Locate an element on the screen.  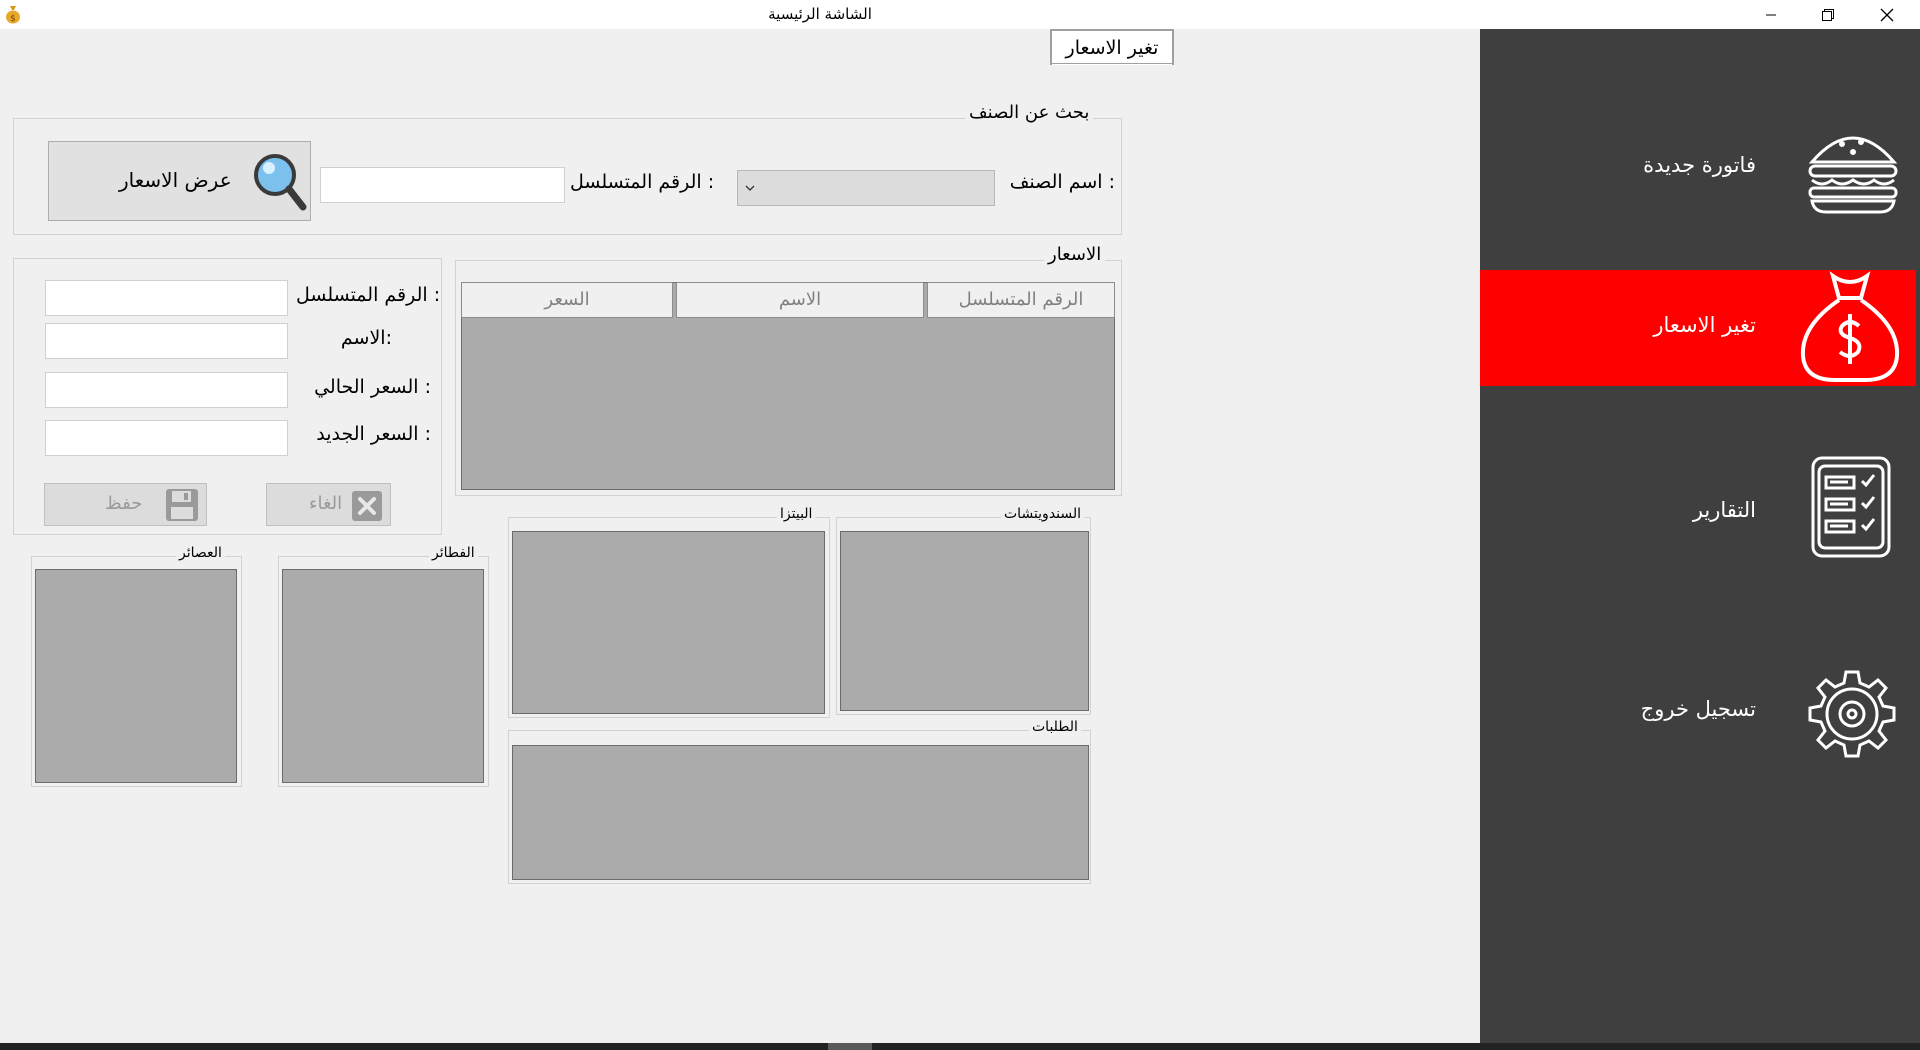
minimize-button is located at coordinates (1771, 14).